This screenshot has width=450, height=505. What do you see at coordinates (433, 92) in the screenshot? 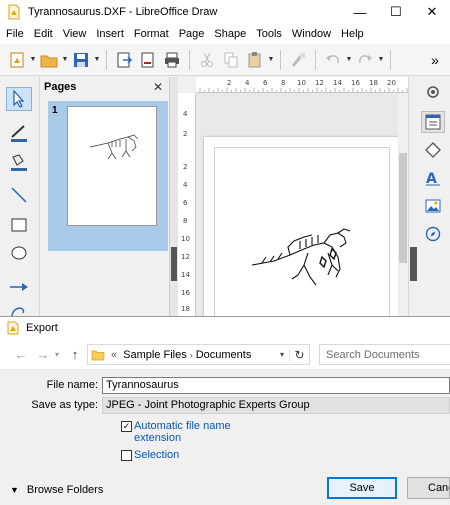
I see `sidebar-settings-icon` at bounding box center [433, 92].